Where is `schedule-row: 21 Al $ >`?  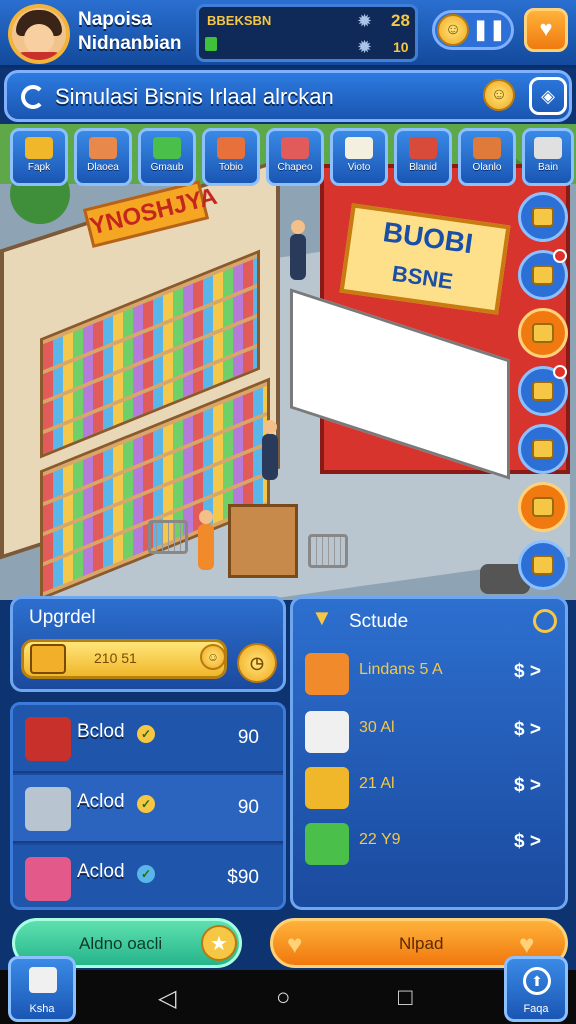 schedule-row: 21 Al $ > is located at coordinates (430, 788).